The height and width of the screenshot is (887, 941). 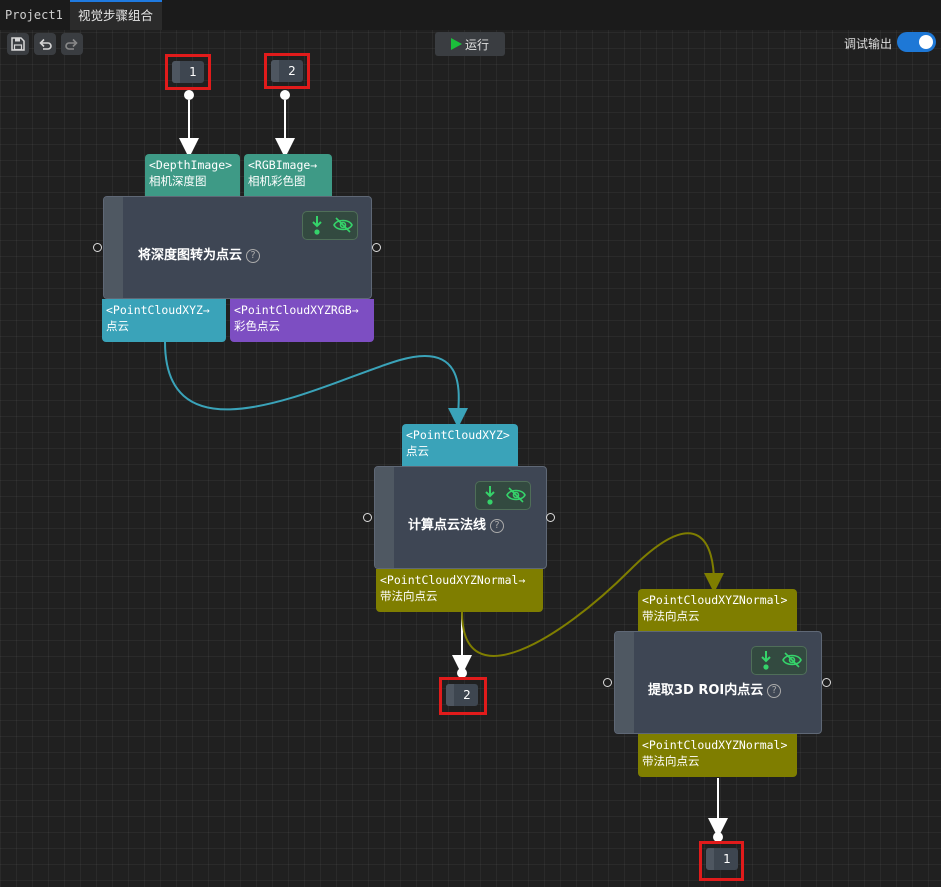 I want to click on port-label: 彩色点云, so click(x=257, y=326).